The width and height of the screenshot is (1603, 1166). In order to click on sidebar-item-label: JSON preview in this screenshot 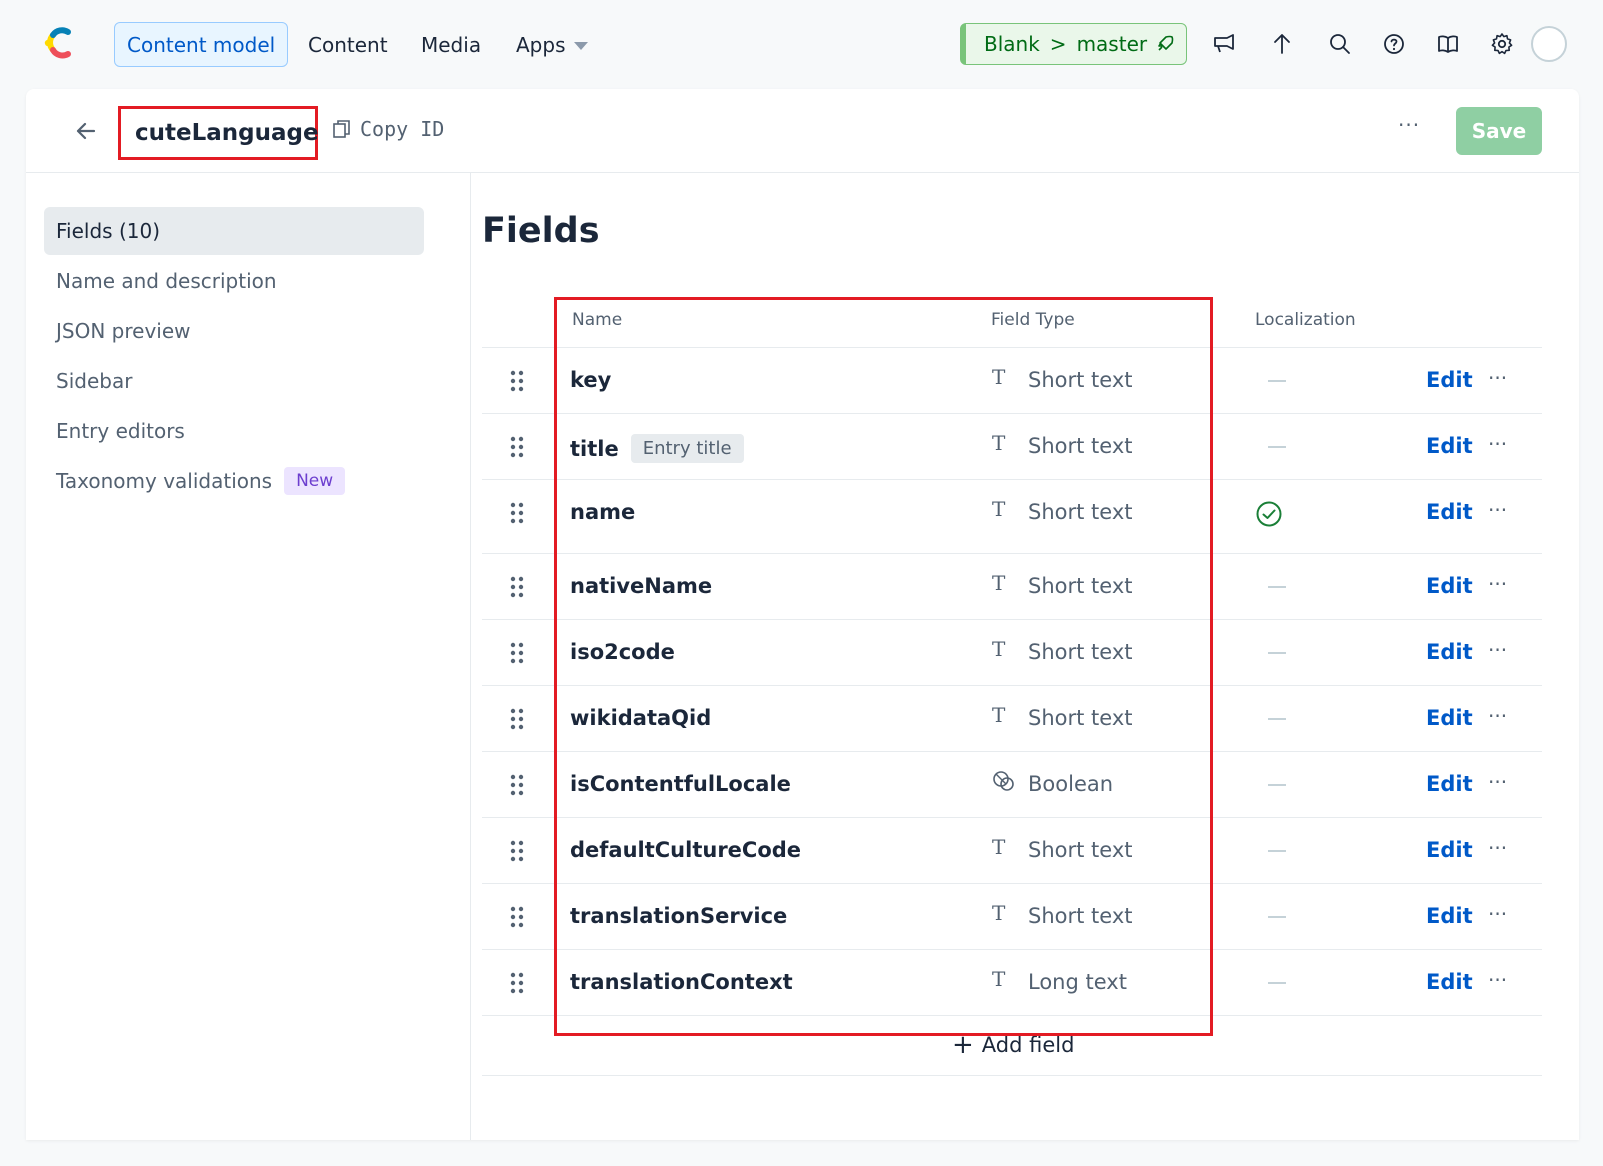, I will do `click(123, 331)`.